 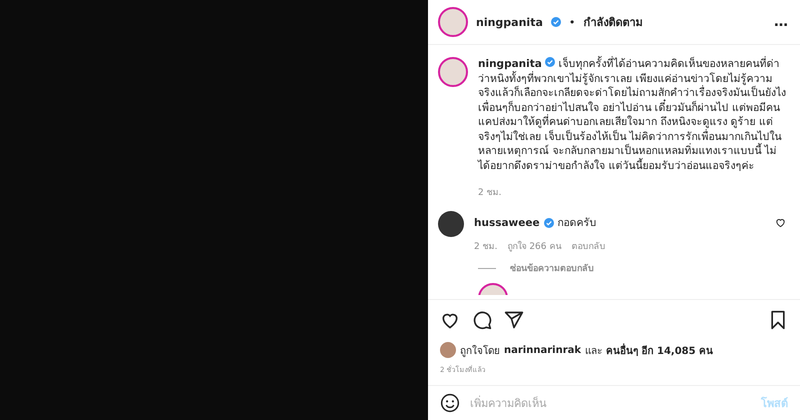 I want to click on liker-username: narinnarinrak, so click(x=543, y=350).